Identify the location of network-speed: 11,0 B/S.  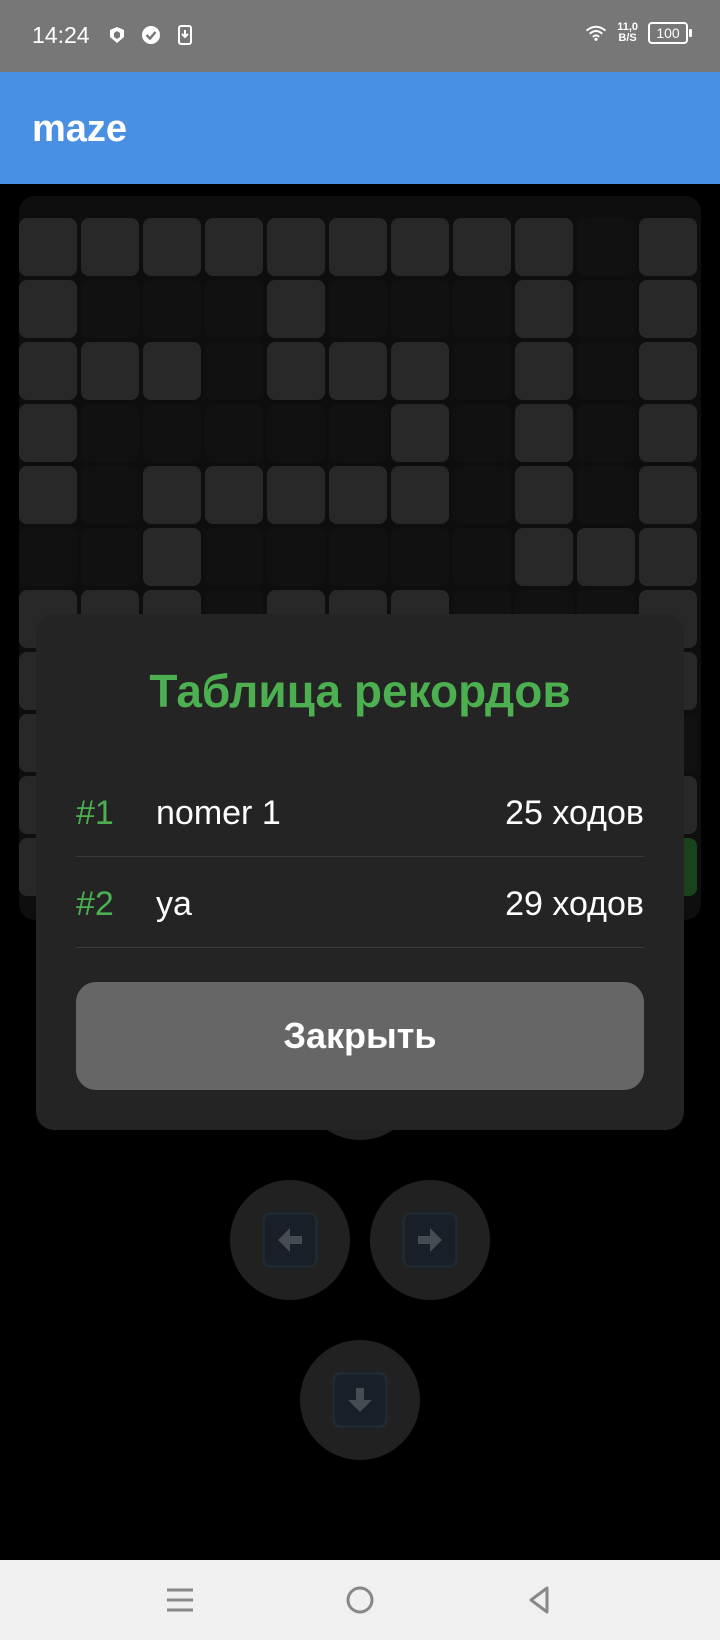
(627, 33).